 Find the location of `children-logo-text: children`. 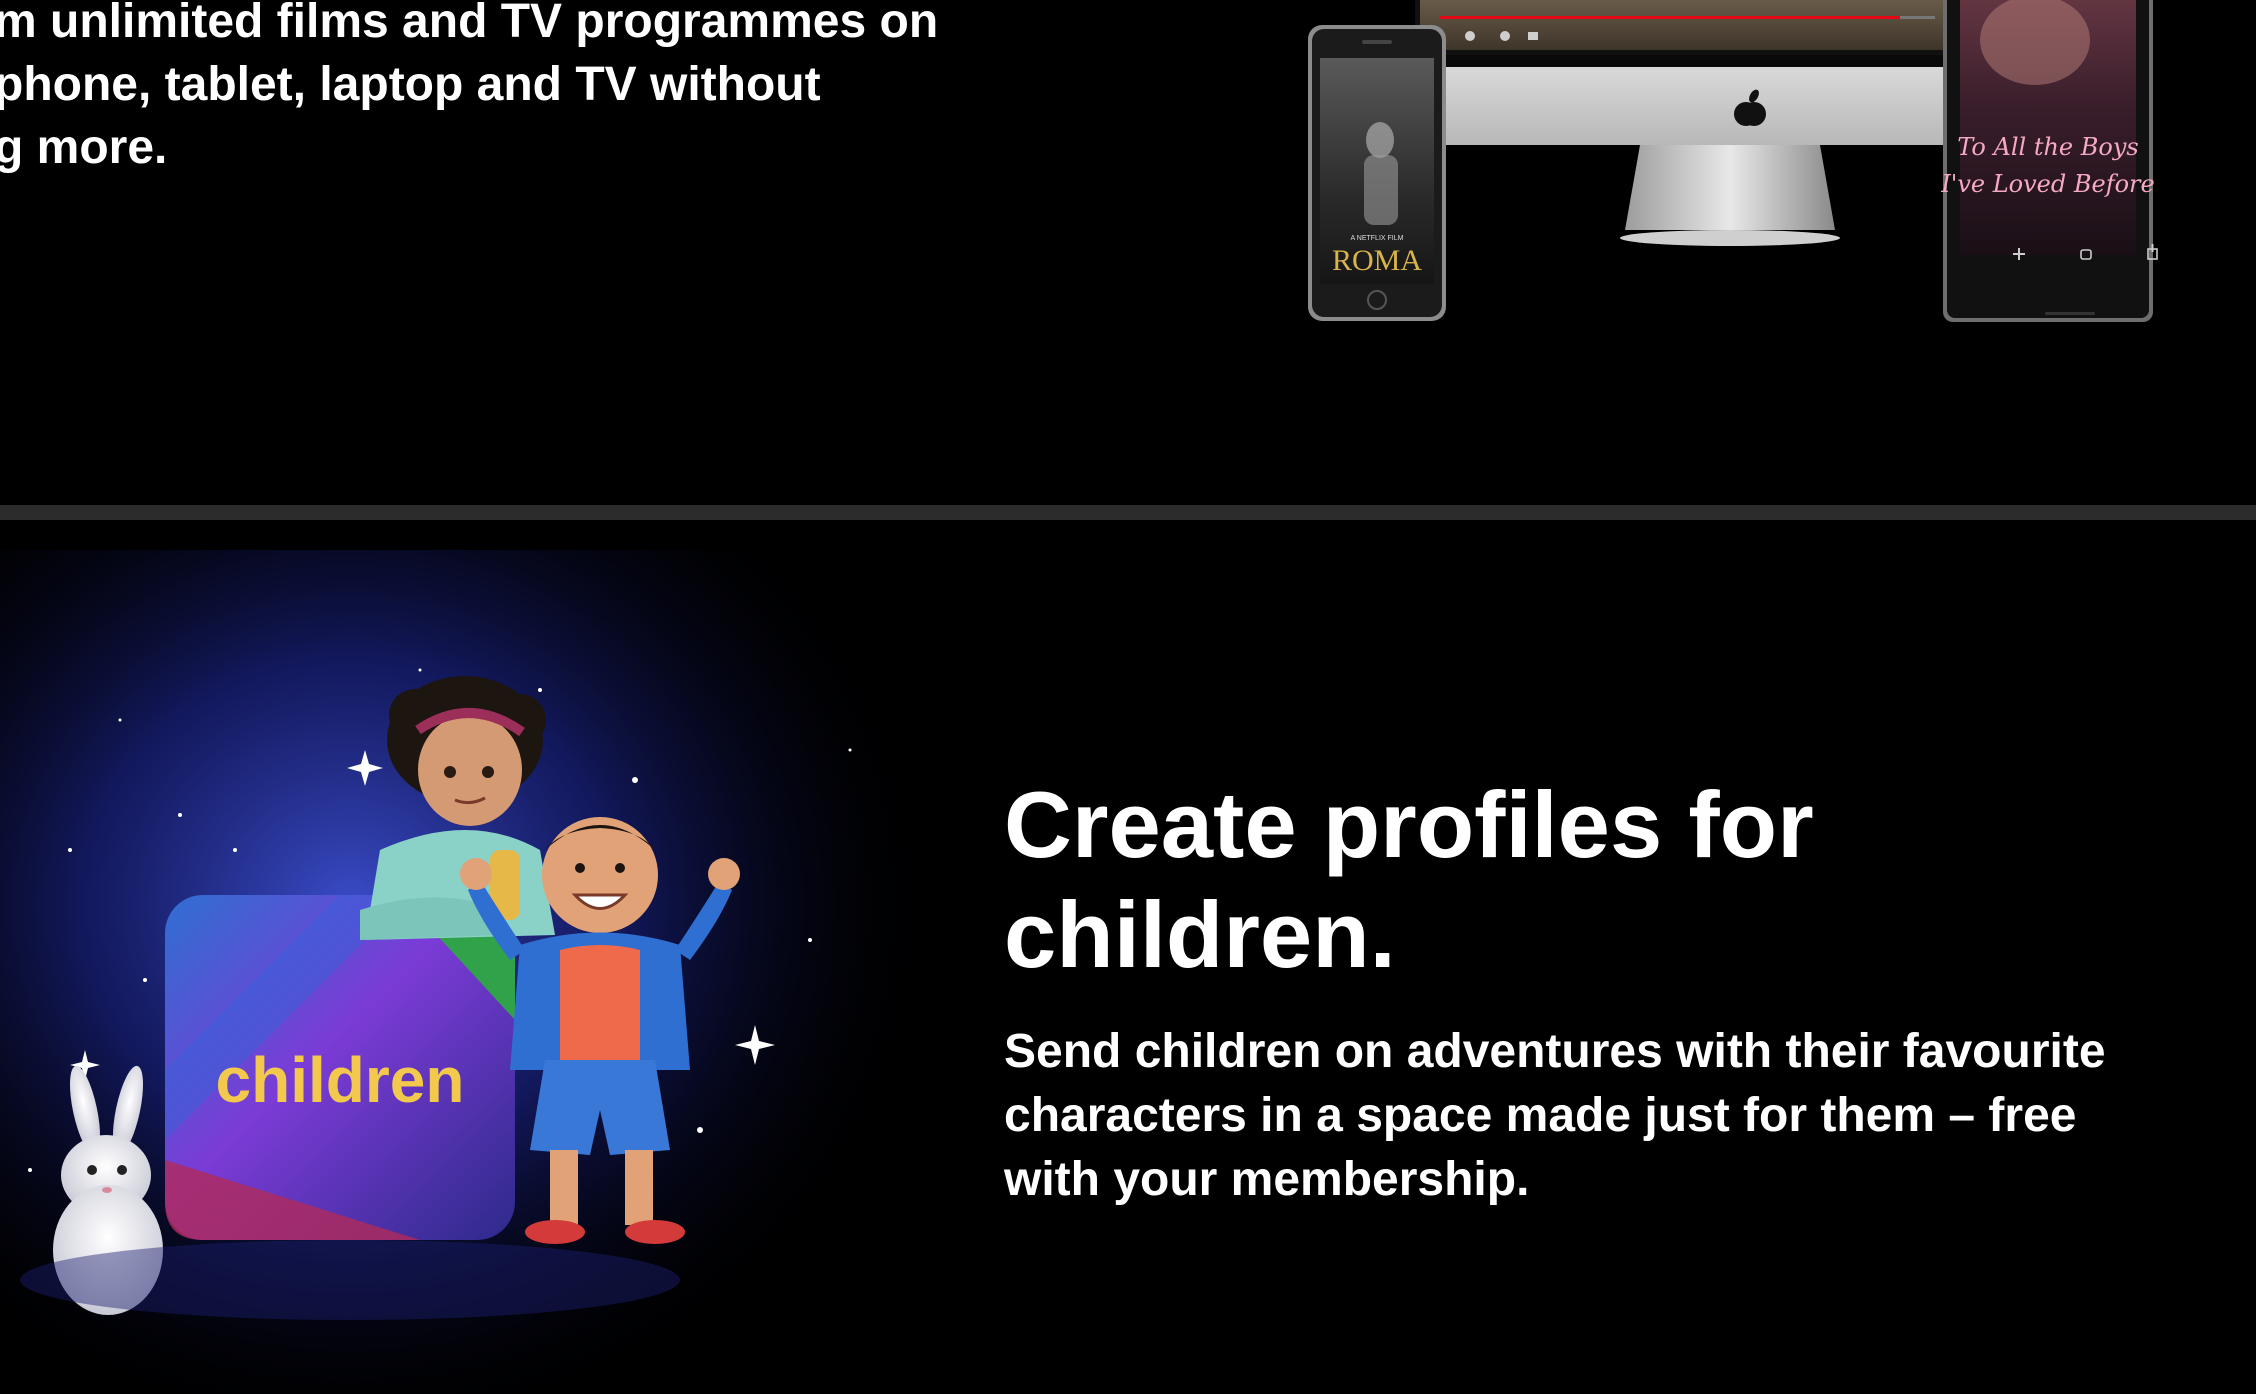

children-logo-text: children is located at coordinates (340, 1080).